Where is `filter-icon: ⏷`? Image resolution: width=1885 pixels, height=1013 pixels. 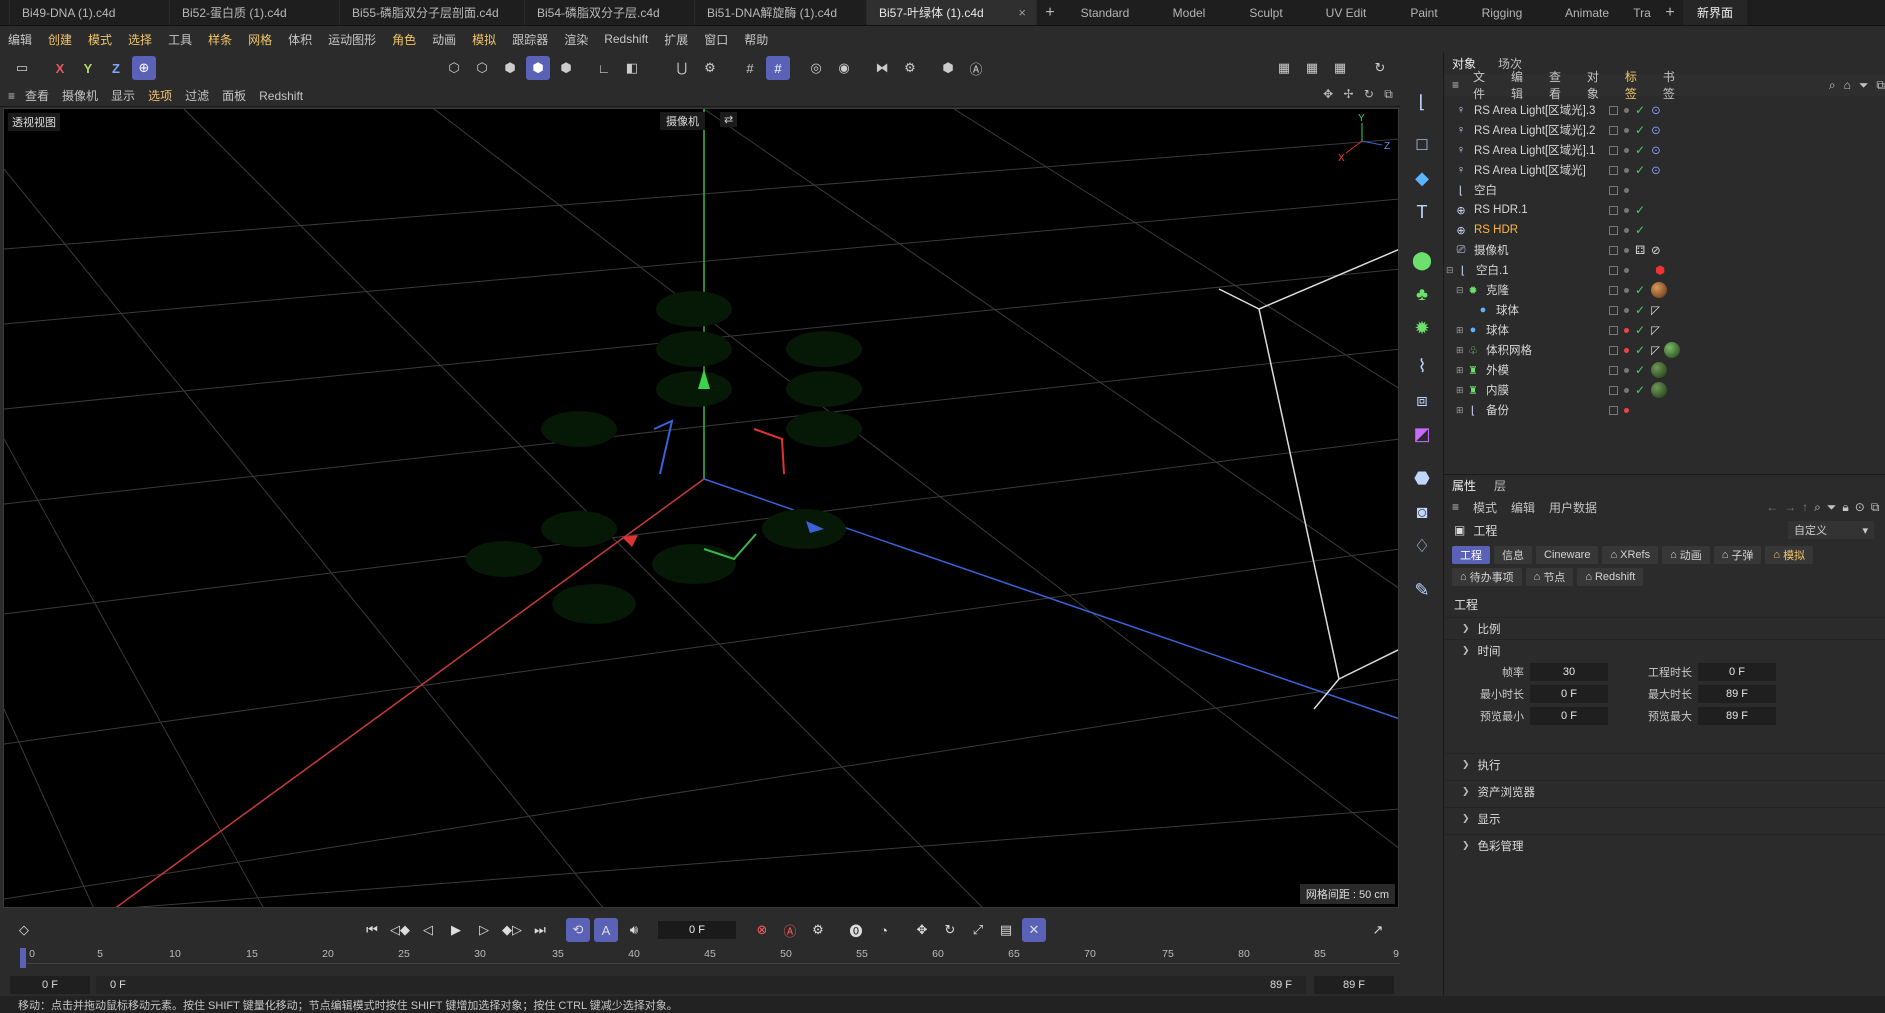 filter-icon: ⏷ is located at coordinates (1832, 507).